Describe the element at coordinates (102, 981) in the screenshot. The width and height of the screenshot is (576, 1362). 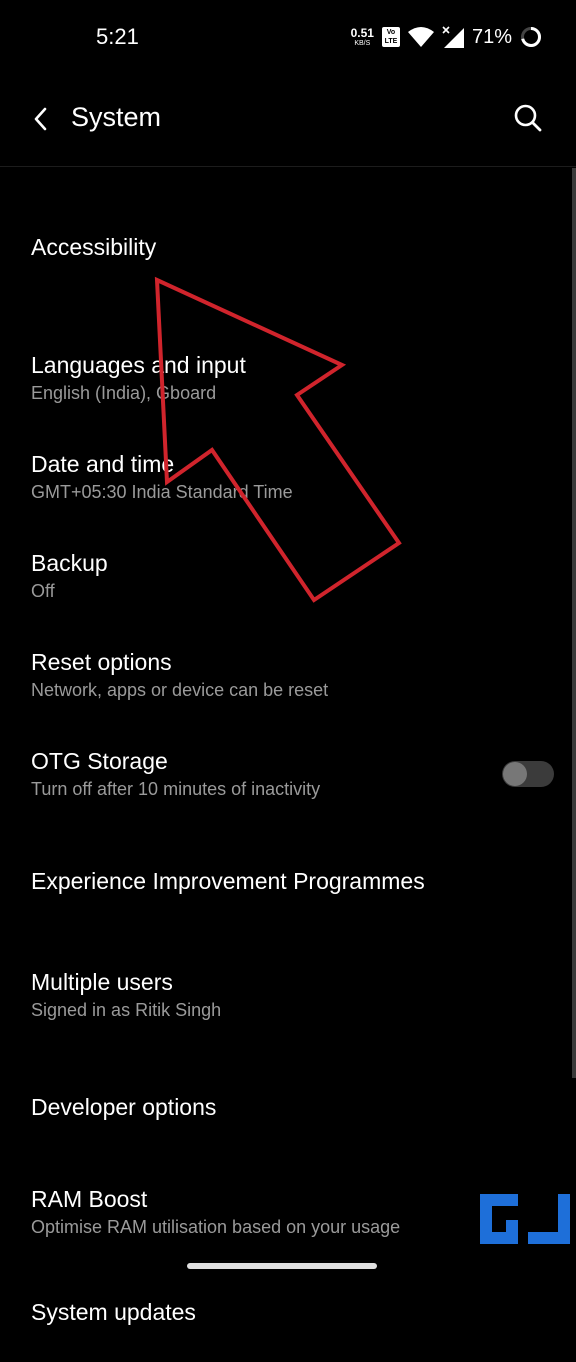
I see `item-title: Multiple users` at that location.